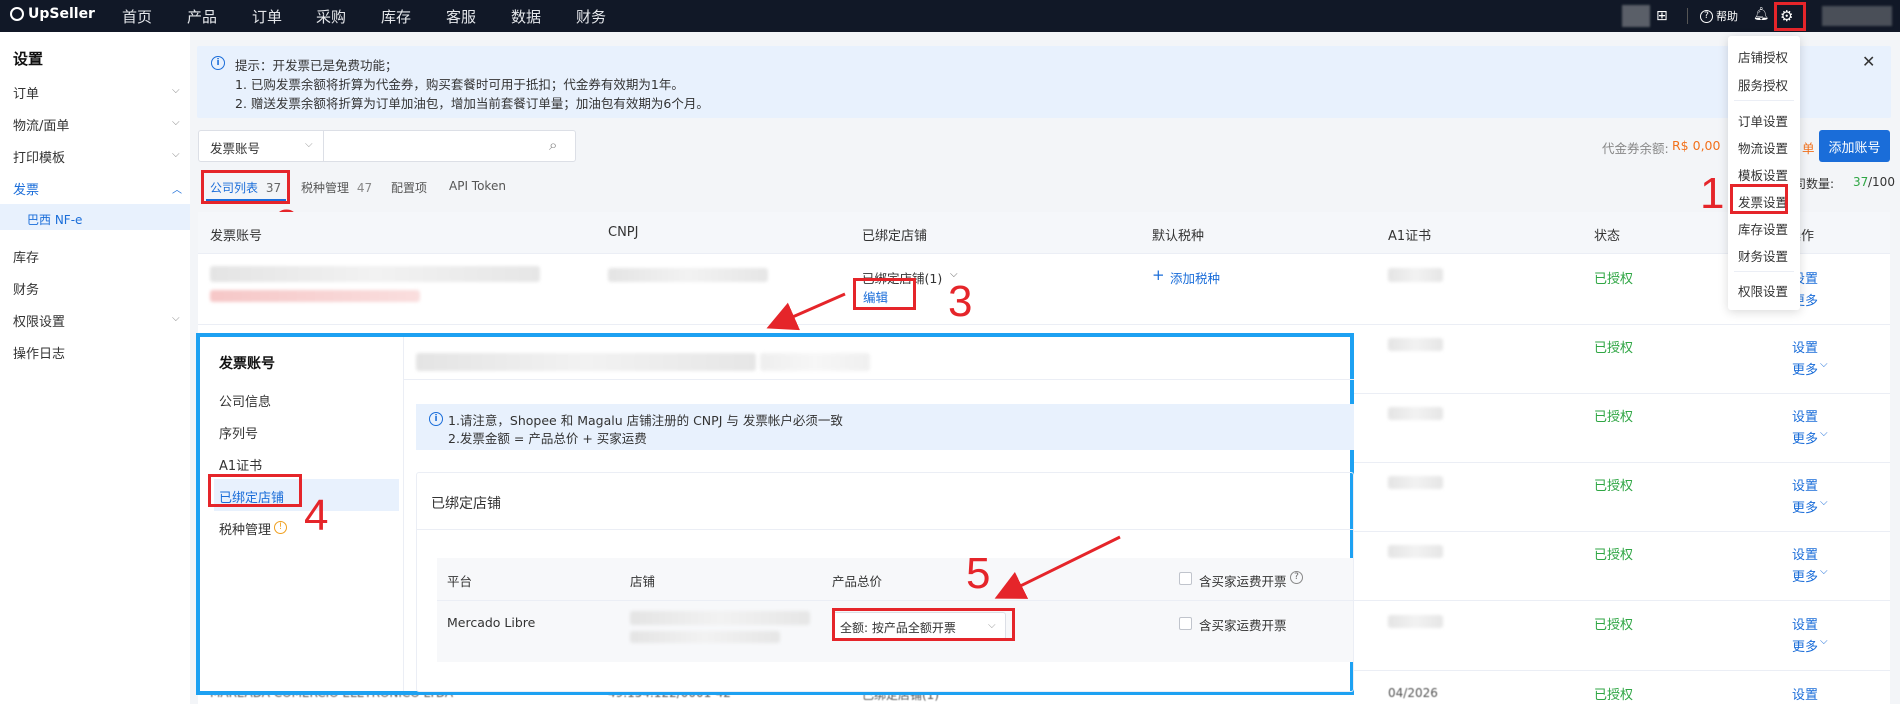 This screenshot has width=1900, height=704. Describe the element at coordinates (943, 445) in the screenshot. I see `annotation-arrows` at that location.